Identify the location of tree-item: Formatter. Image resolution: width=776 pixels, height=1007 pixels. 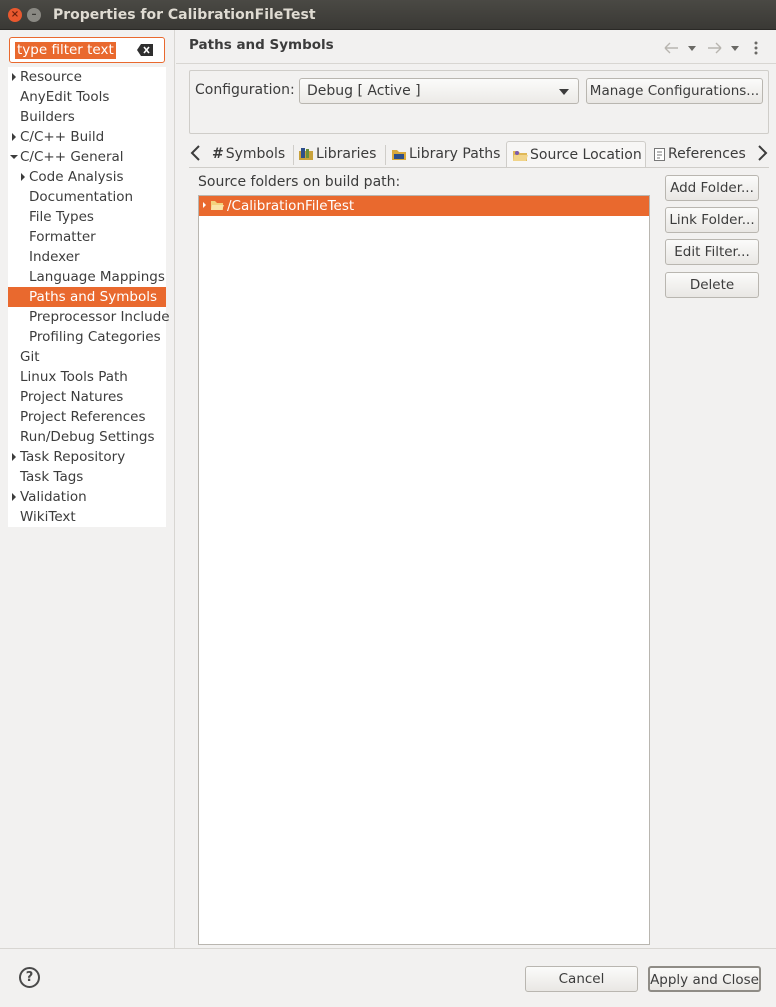
(87, 237).